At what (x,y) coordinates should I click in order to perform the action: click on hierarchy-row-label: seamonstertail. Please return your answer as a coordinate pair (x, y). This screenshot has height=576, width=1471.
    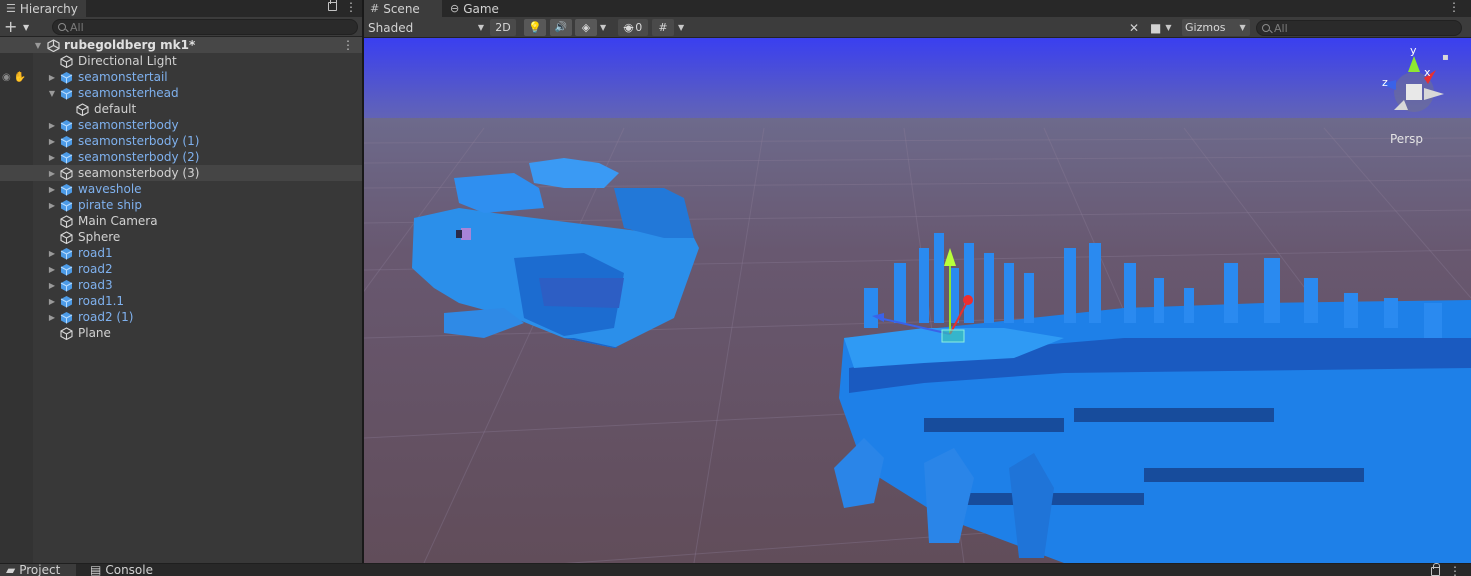
    Looking at the image, I should click on (123, 77).